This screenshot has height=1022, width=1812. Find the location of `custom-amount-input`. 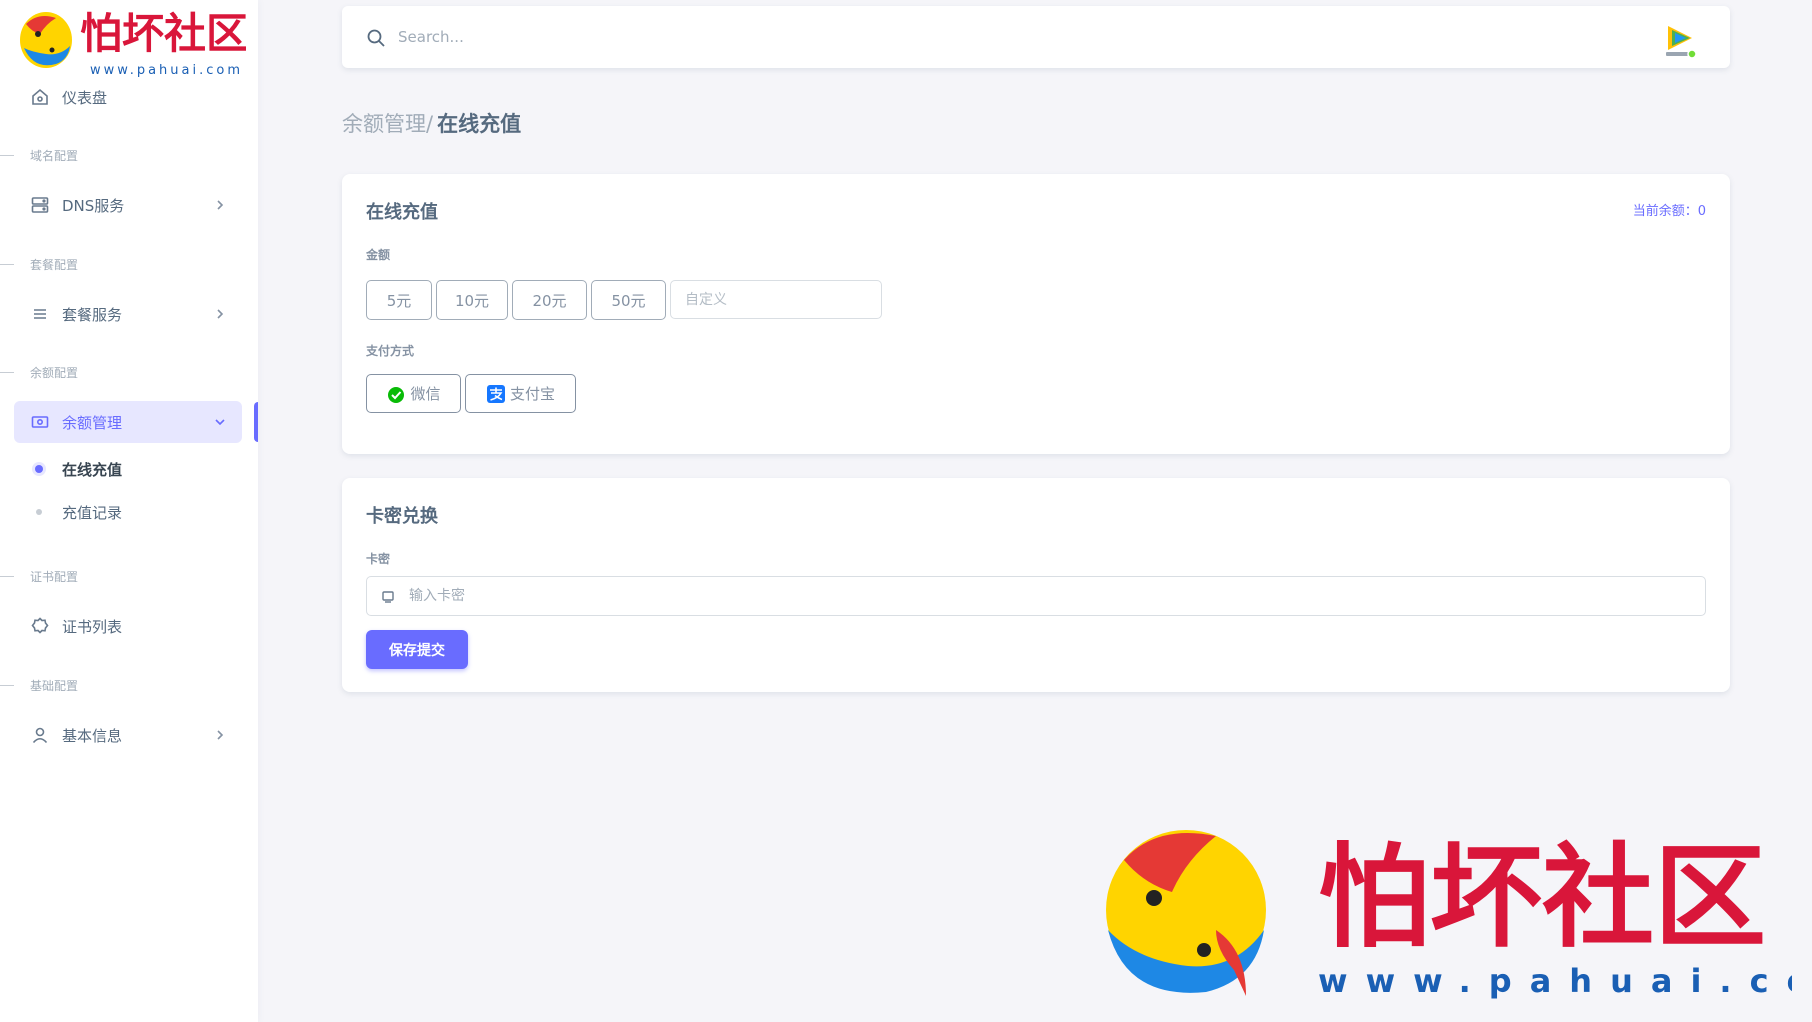

custom-amount-input is located at coordinates (776, 299).